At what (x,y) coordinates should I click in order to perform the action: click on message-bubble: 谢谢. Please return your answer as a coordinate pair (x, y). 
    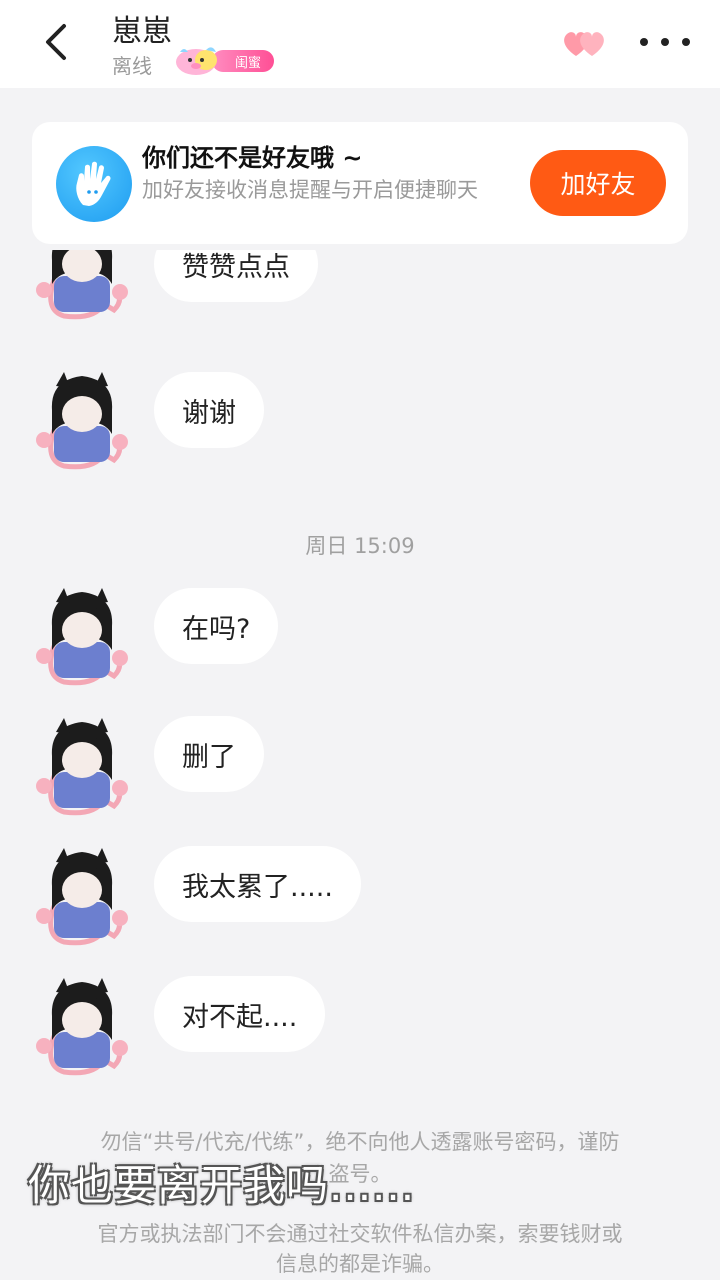
    Looking at the image, I should click on (209, 410).